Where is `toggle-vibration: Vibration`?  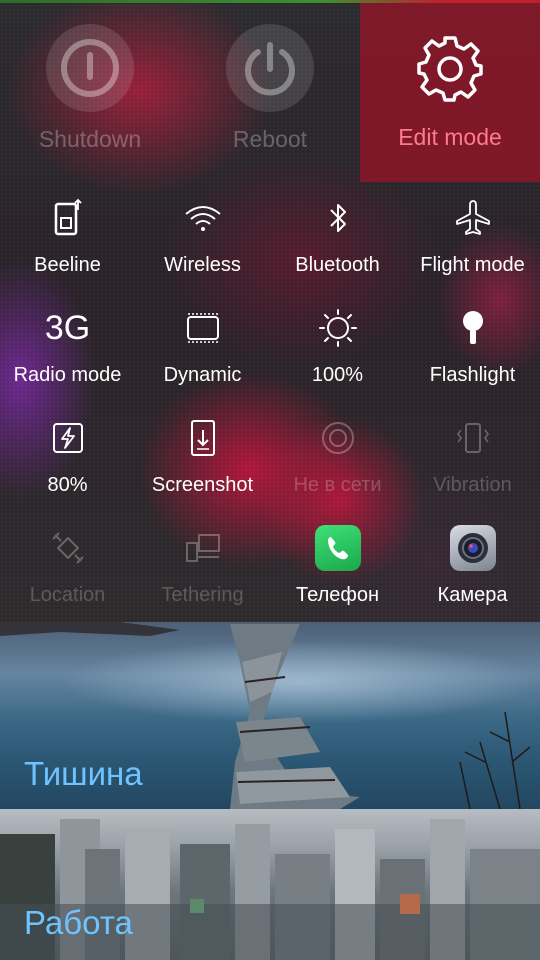 toggle-vibration: Vibration is located at coordinates (472, 463).